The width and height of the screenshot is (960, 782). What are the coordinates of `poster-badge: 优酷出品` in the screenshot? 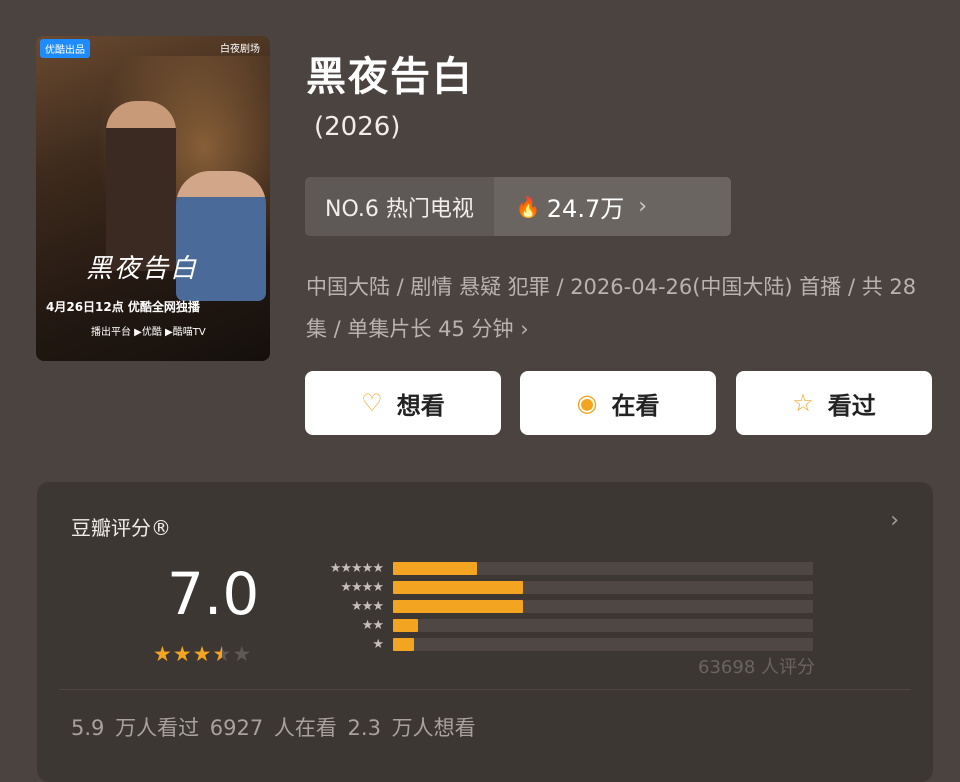 It's located at (65, 48).